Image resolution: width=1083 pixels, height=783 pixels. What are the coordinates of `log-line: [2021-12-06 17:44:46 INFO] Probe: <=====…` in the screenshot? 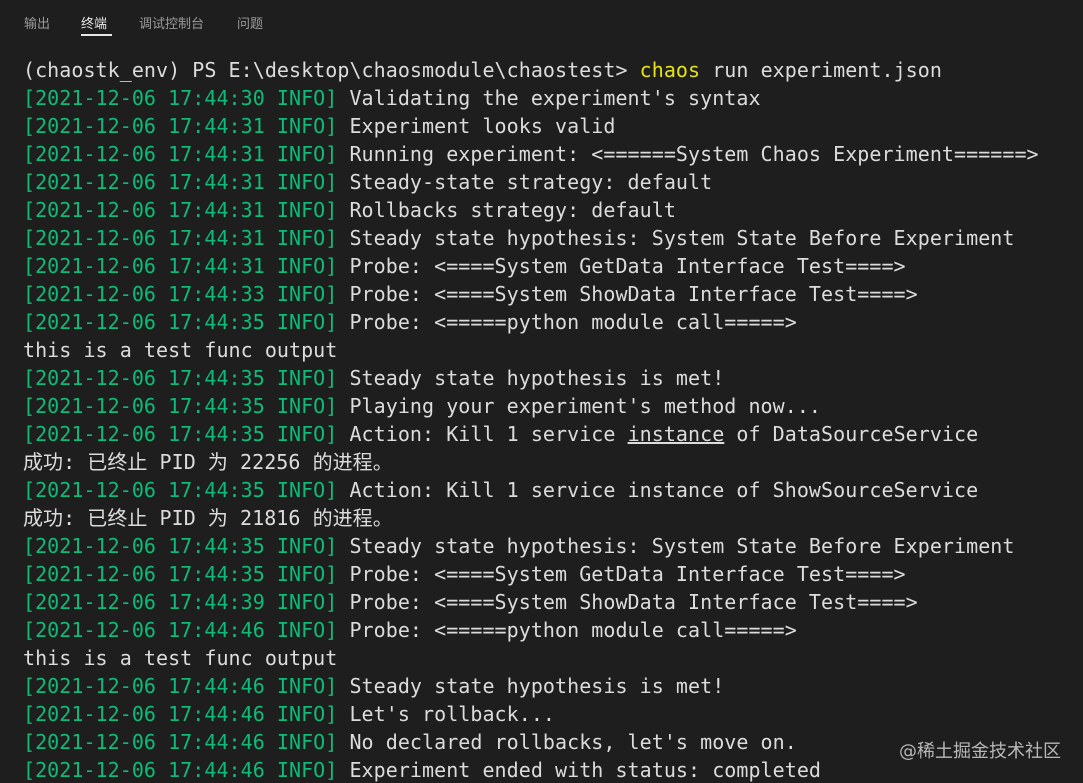 It's located at (550, 630).